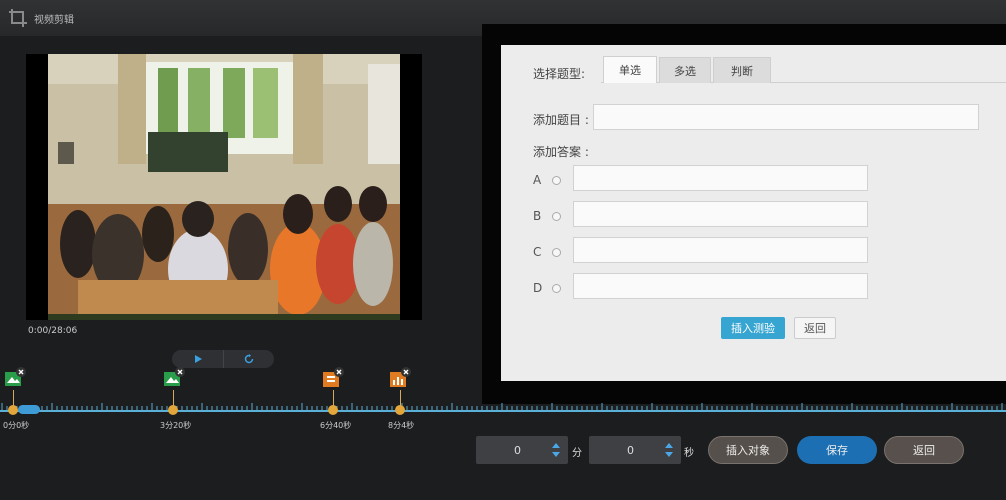 The height and width of the screenshot is (500, 1006). What do you see at coordinates (334, 378) in the screenshot?
I see `marker-document-icon` at bounding box center [334, 378].